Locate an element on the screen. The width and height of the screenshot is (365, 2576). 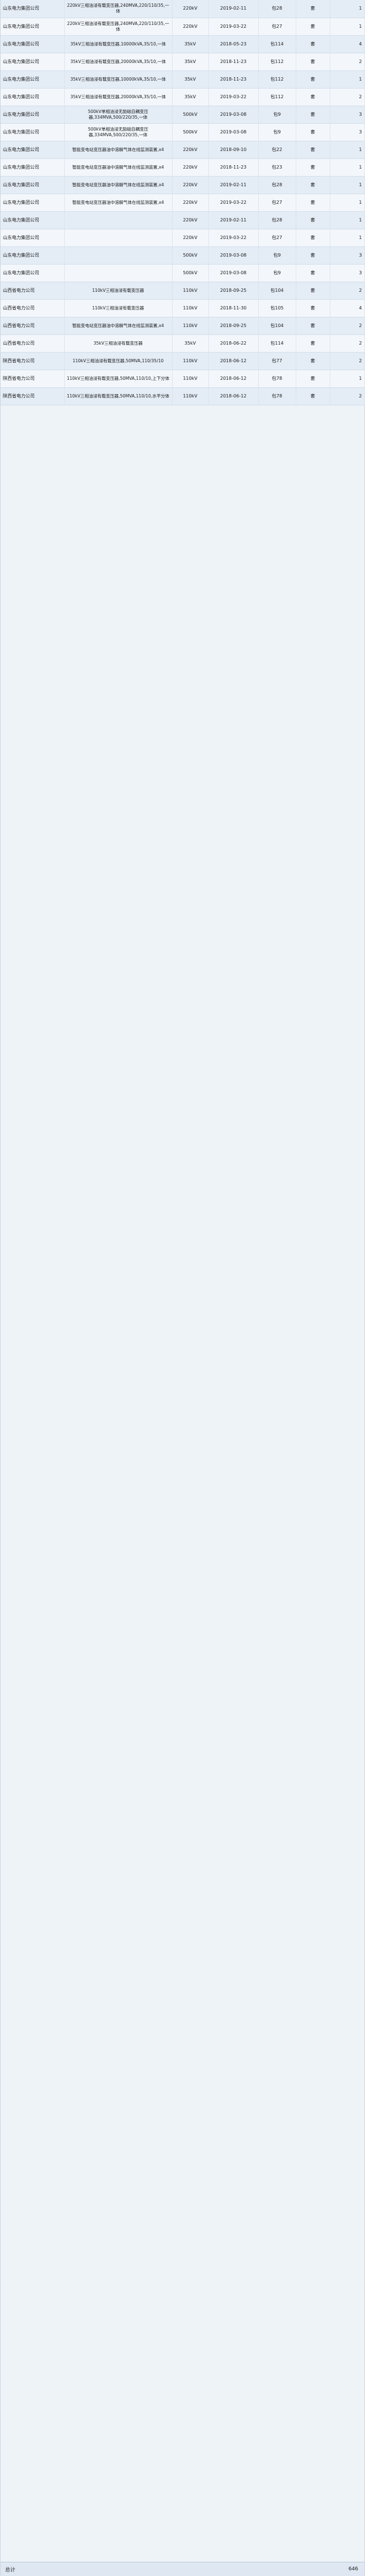
description-cell: 35kV三相油浸有载变压器 is located at coordinates (118, 343).